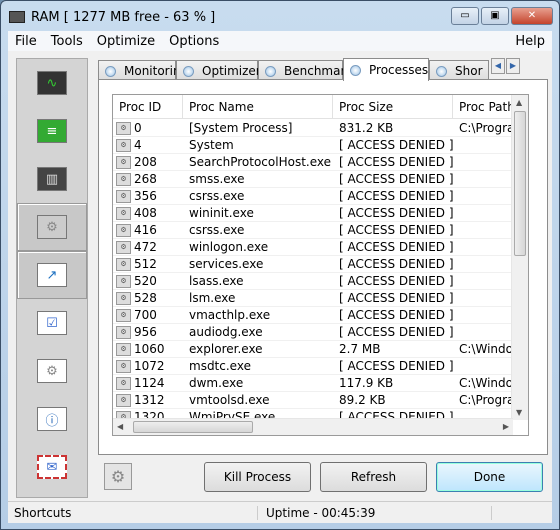  What do you see at coordinates (52, 83) in the screenshot?
I see `sidebar-item-monitoring: ∿` at bounding box center [52, 83].